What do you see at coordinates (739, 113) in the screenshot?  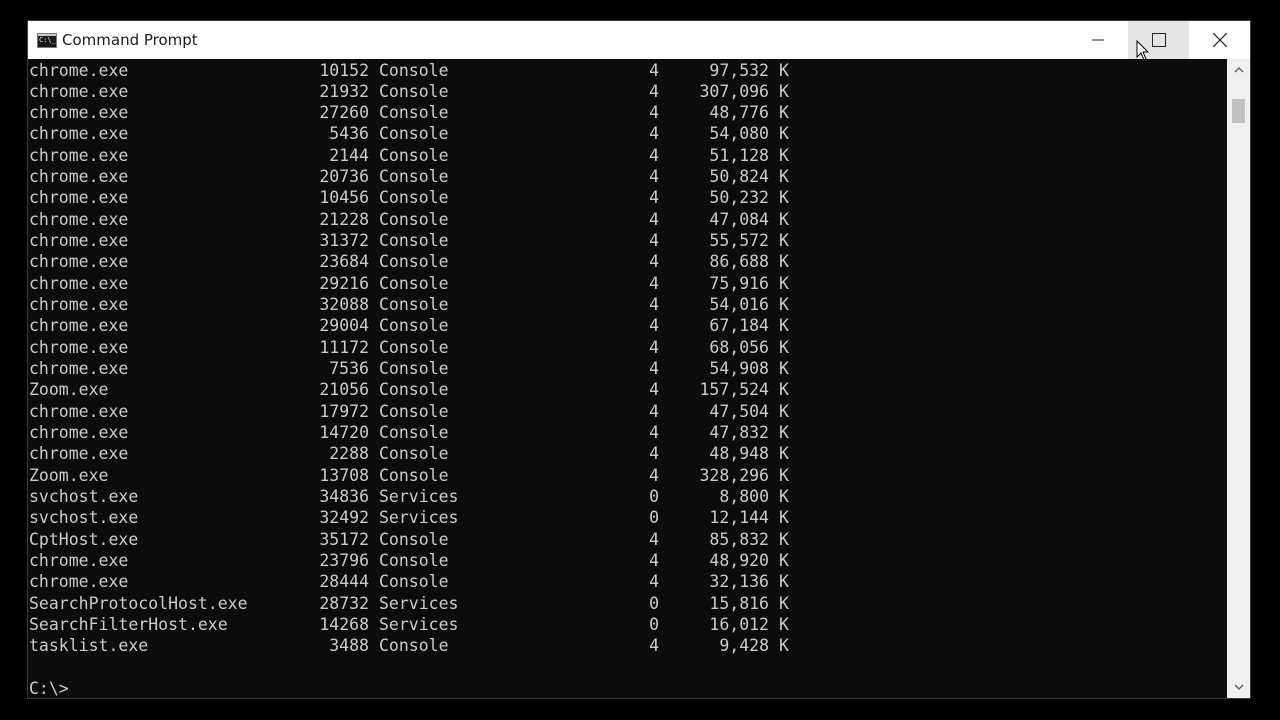 I see `memory-usage: 48,776` at bounding box center [739, 113].